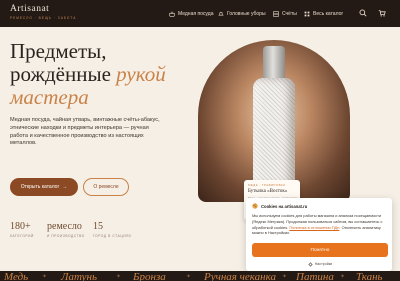  What do you see at coordinates (267, 185) in the screenshot?
I see `product-category: МЕДЬ · ГРАВИРОВКА` at bounding box center [267, 185].